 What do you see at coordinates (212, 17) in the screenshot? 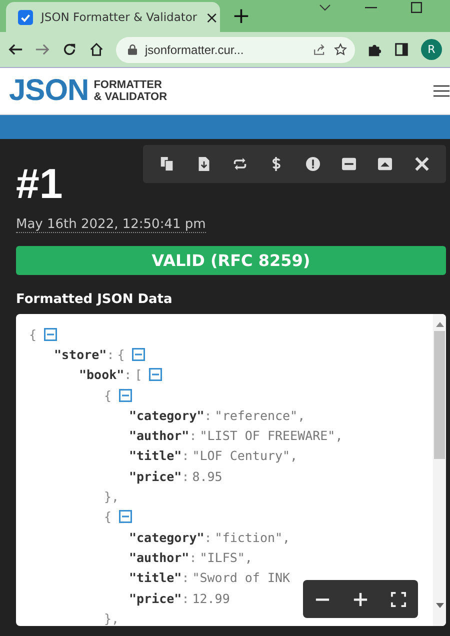
I see `close-tab-button: ×` at bounding box center [212, 17].